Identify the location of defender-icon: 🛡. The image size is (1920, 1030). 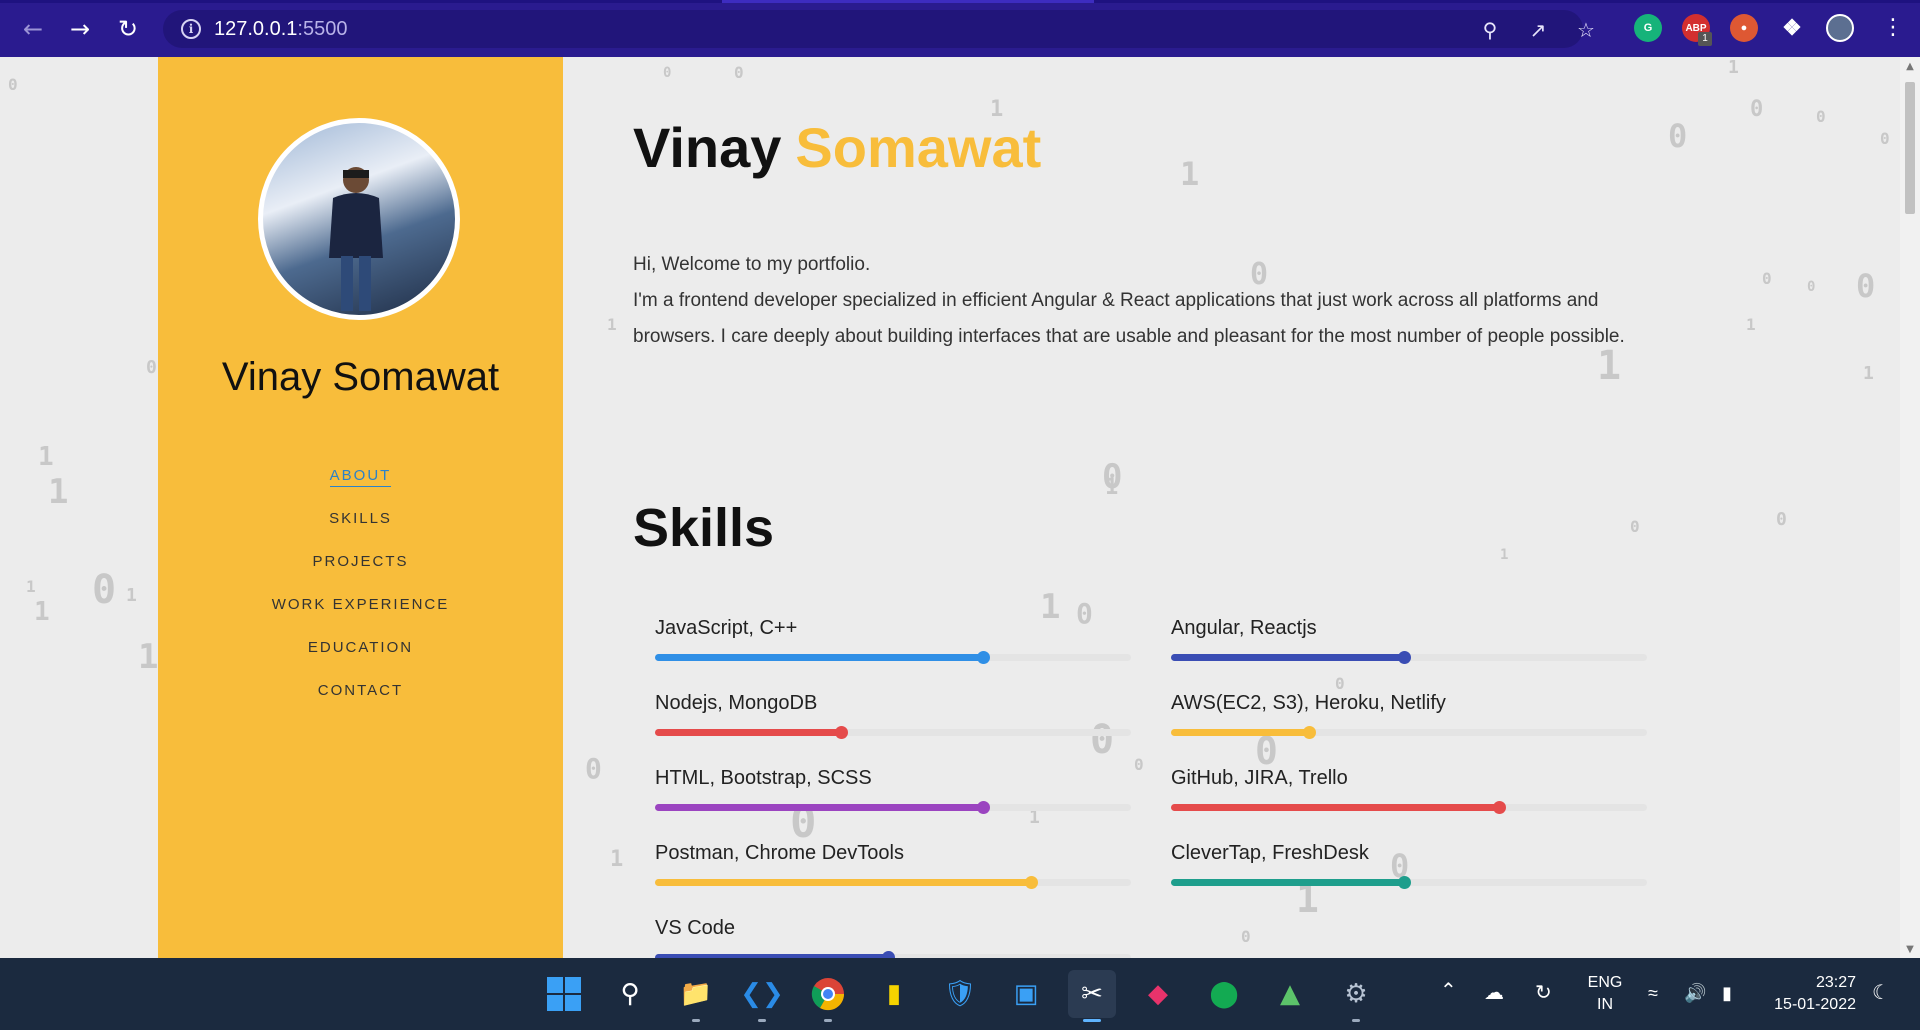
(960, 994).